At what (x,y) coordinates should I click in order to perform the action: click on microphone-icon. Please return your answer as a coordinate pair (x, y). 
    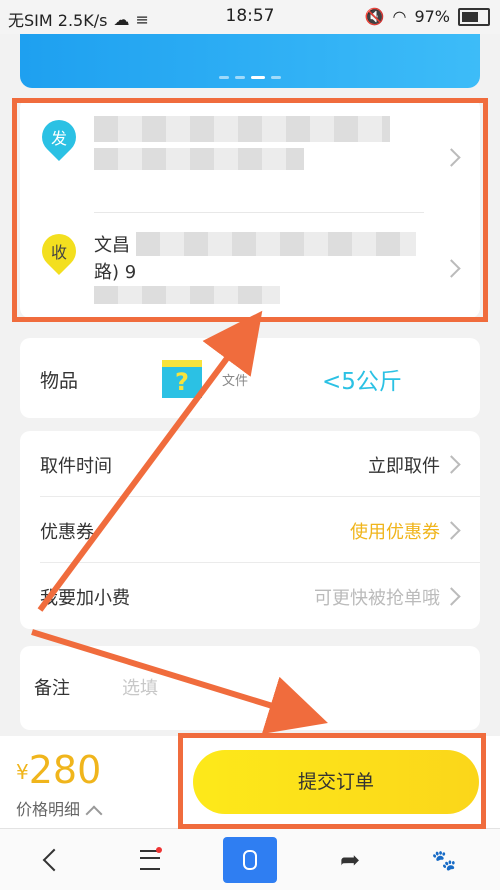
    Looking at the image, I should click on (250, 859).